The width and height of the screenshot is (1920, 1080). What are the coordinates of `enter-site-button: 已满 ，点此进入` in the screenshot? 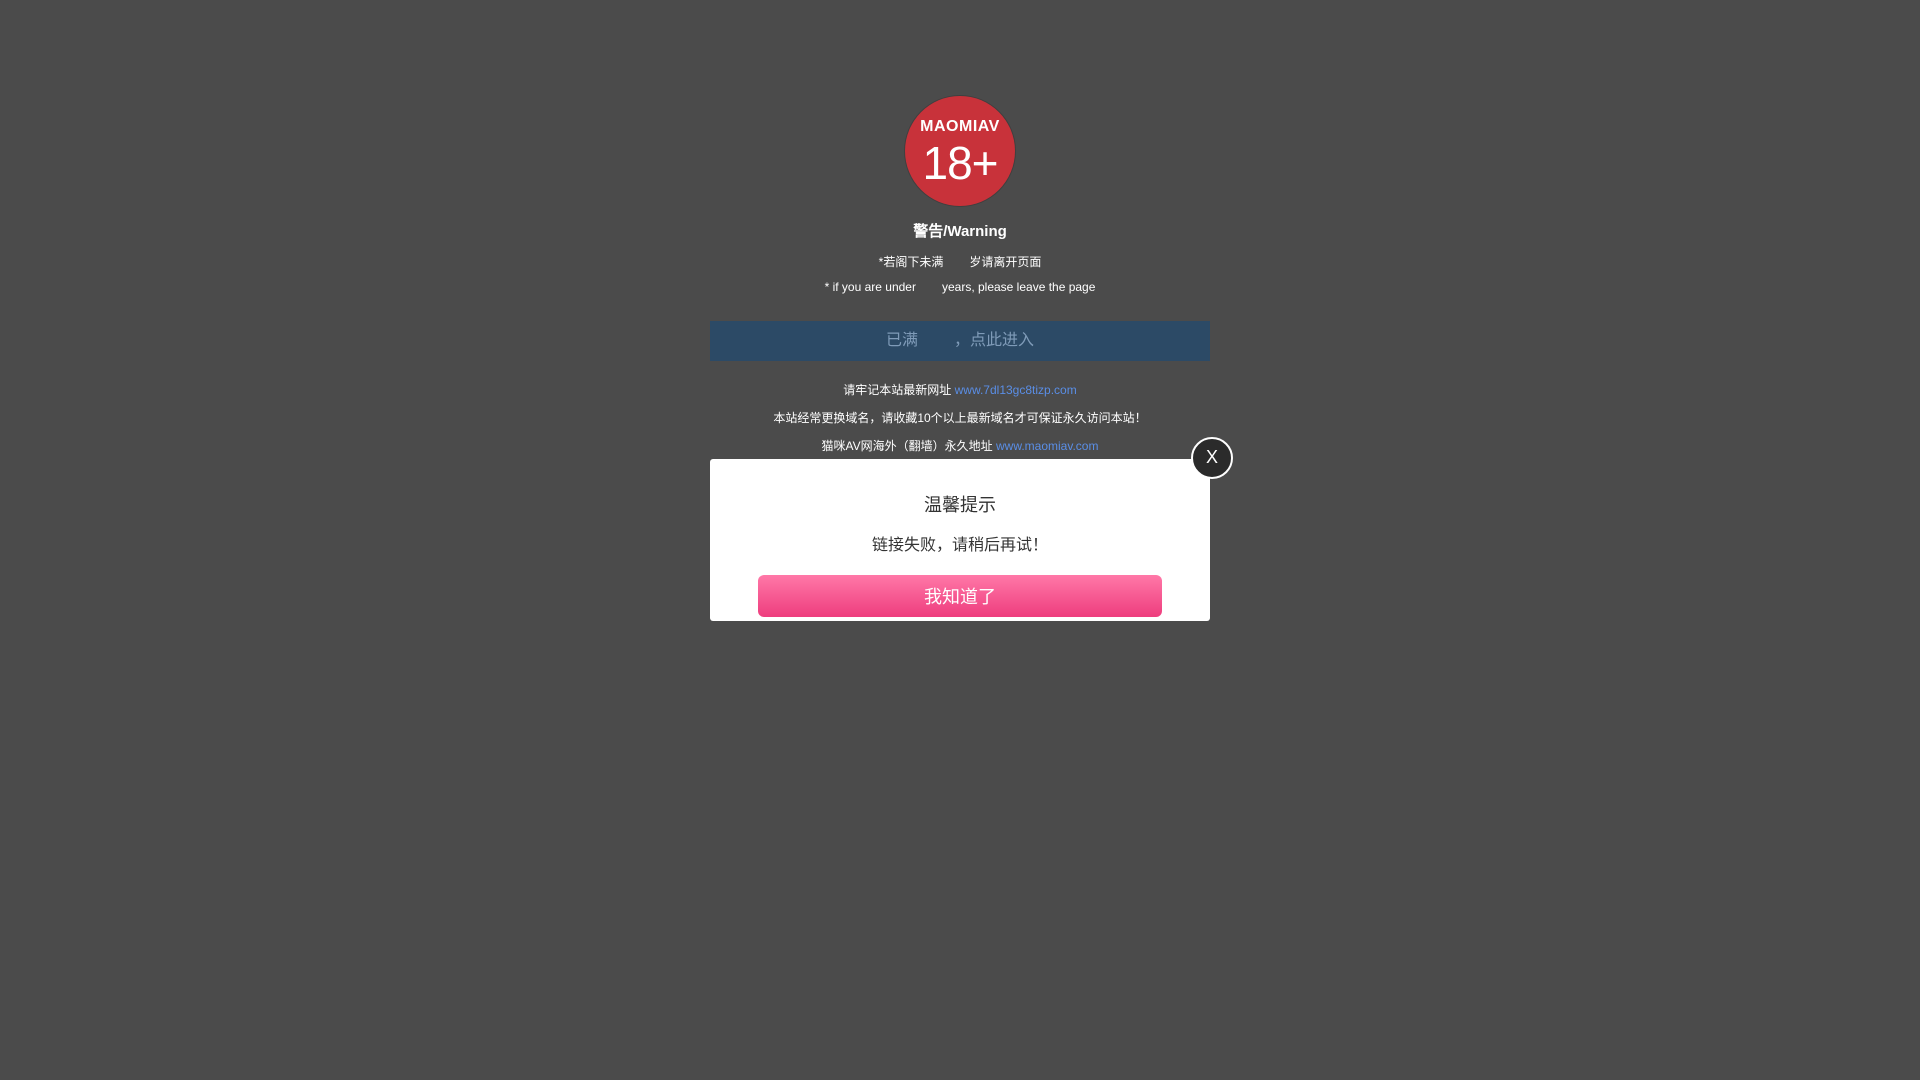 It's located at (960, 341).